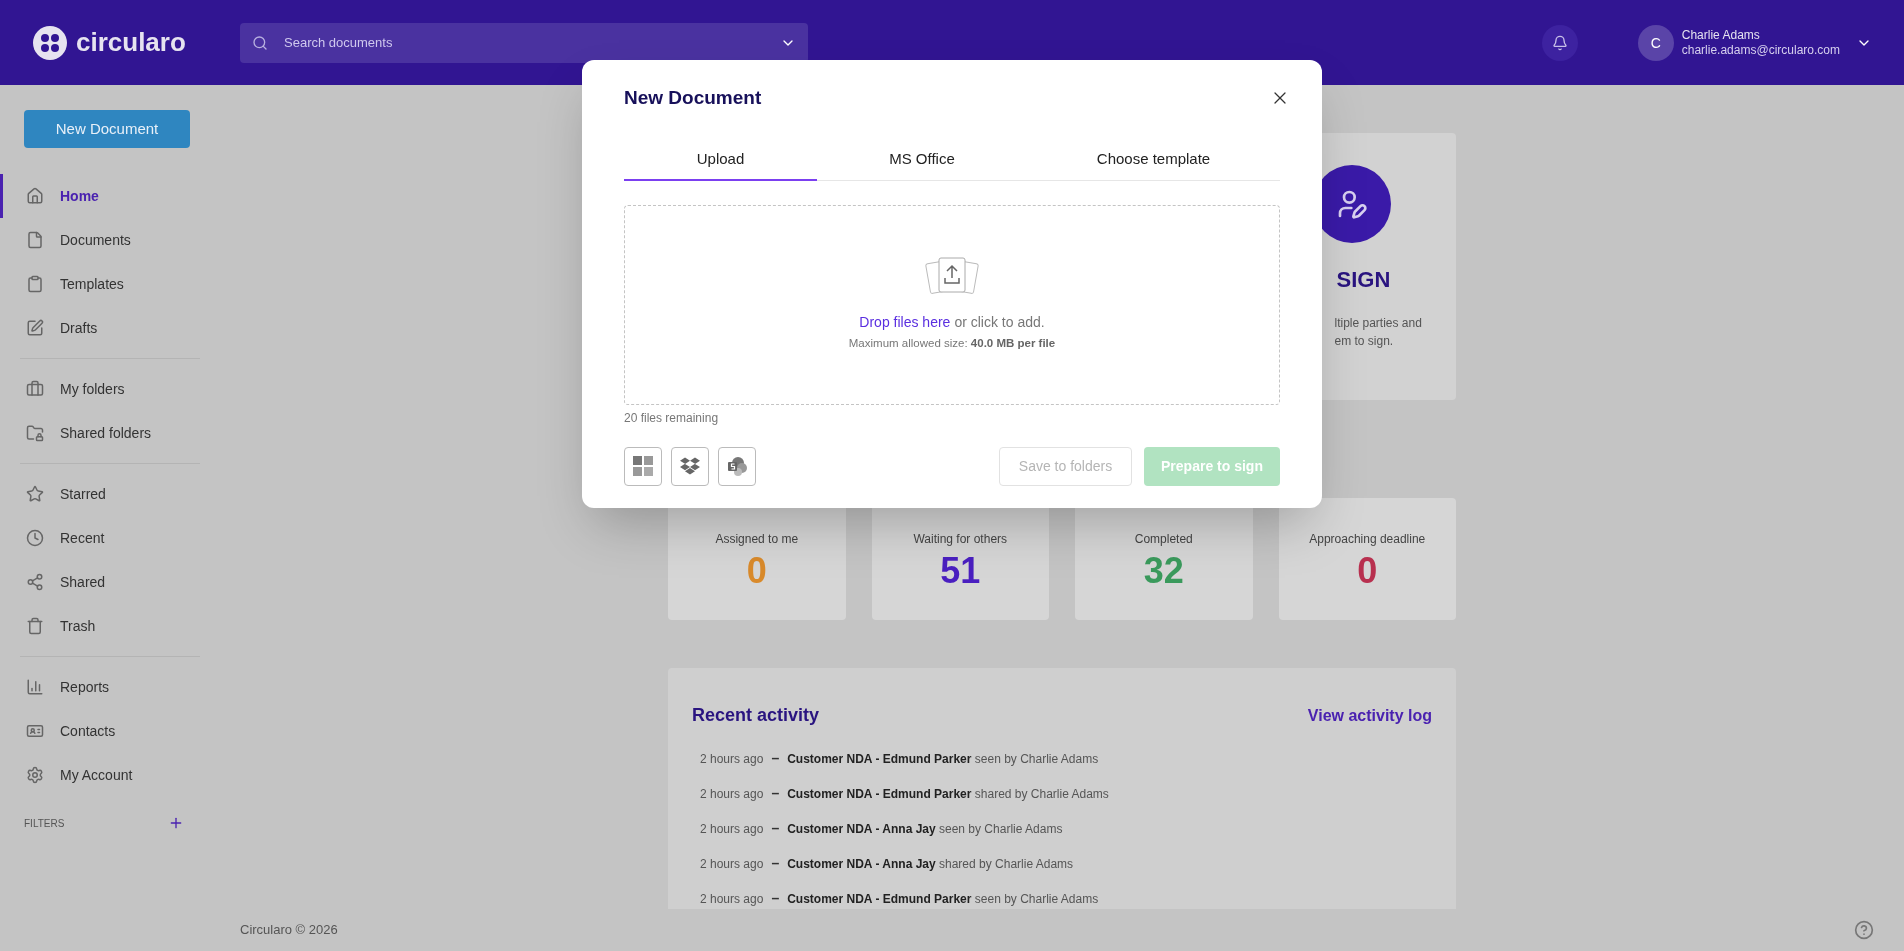  I want to click on user-name: Charlie Adams, so click(1721, 35).